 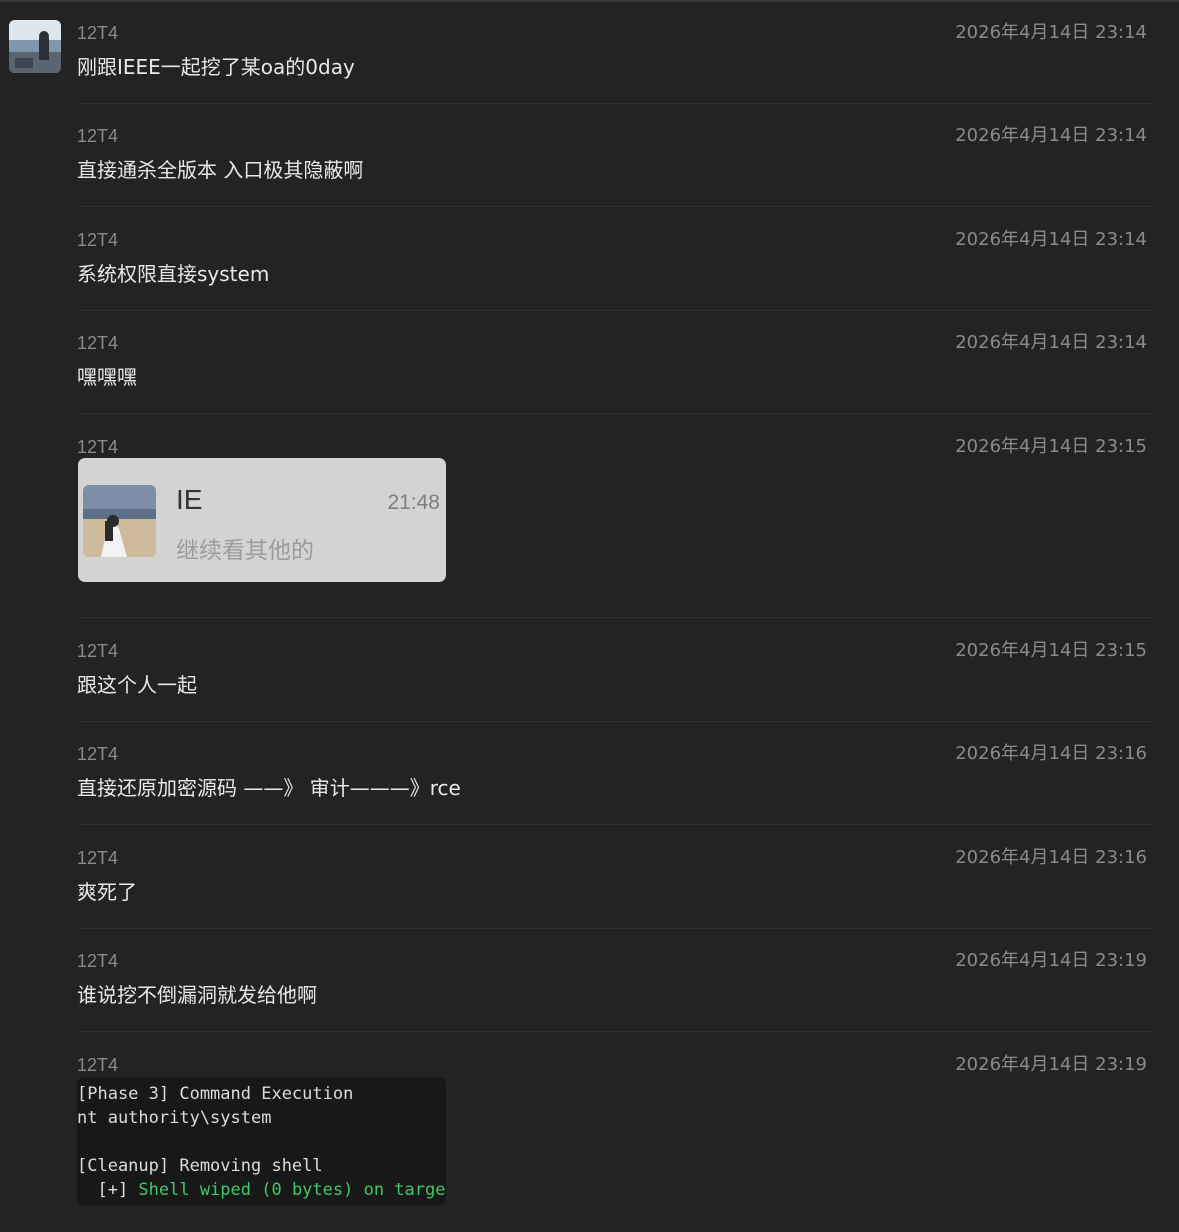 I want to click on message-item: 12T4 2026年4月14日 23:14 刚跟IEEE一起挖了某oa的0day, so click(x=615, y=60).